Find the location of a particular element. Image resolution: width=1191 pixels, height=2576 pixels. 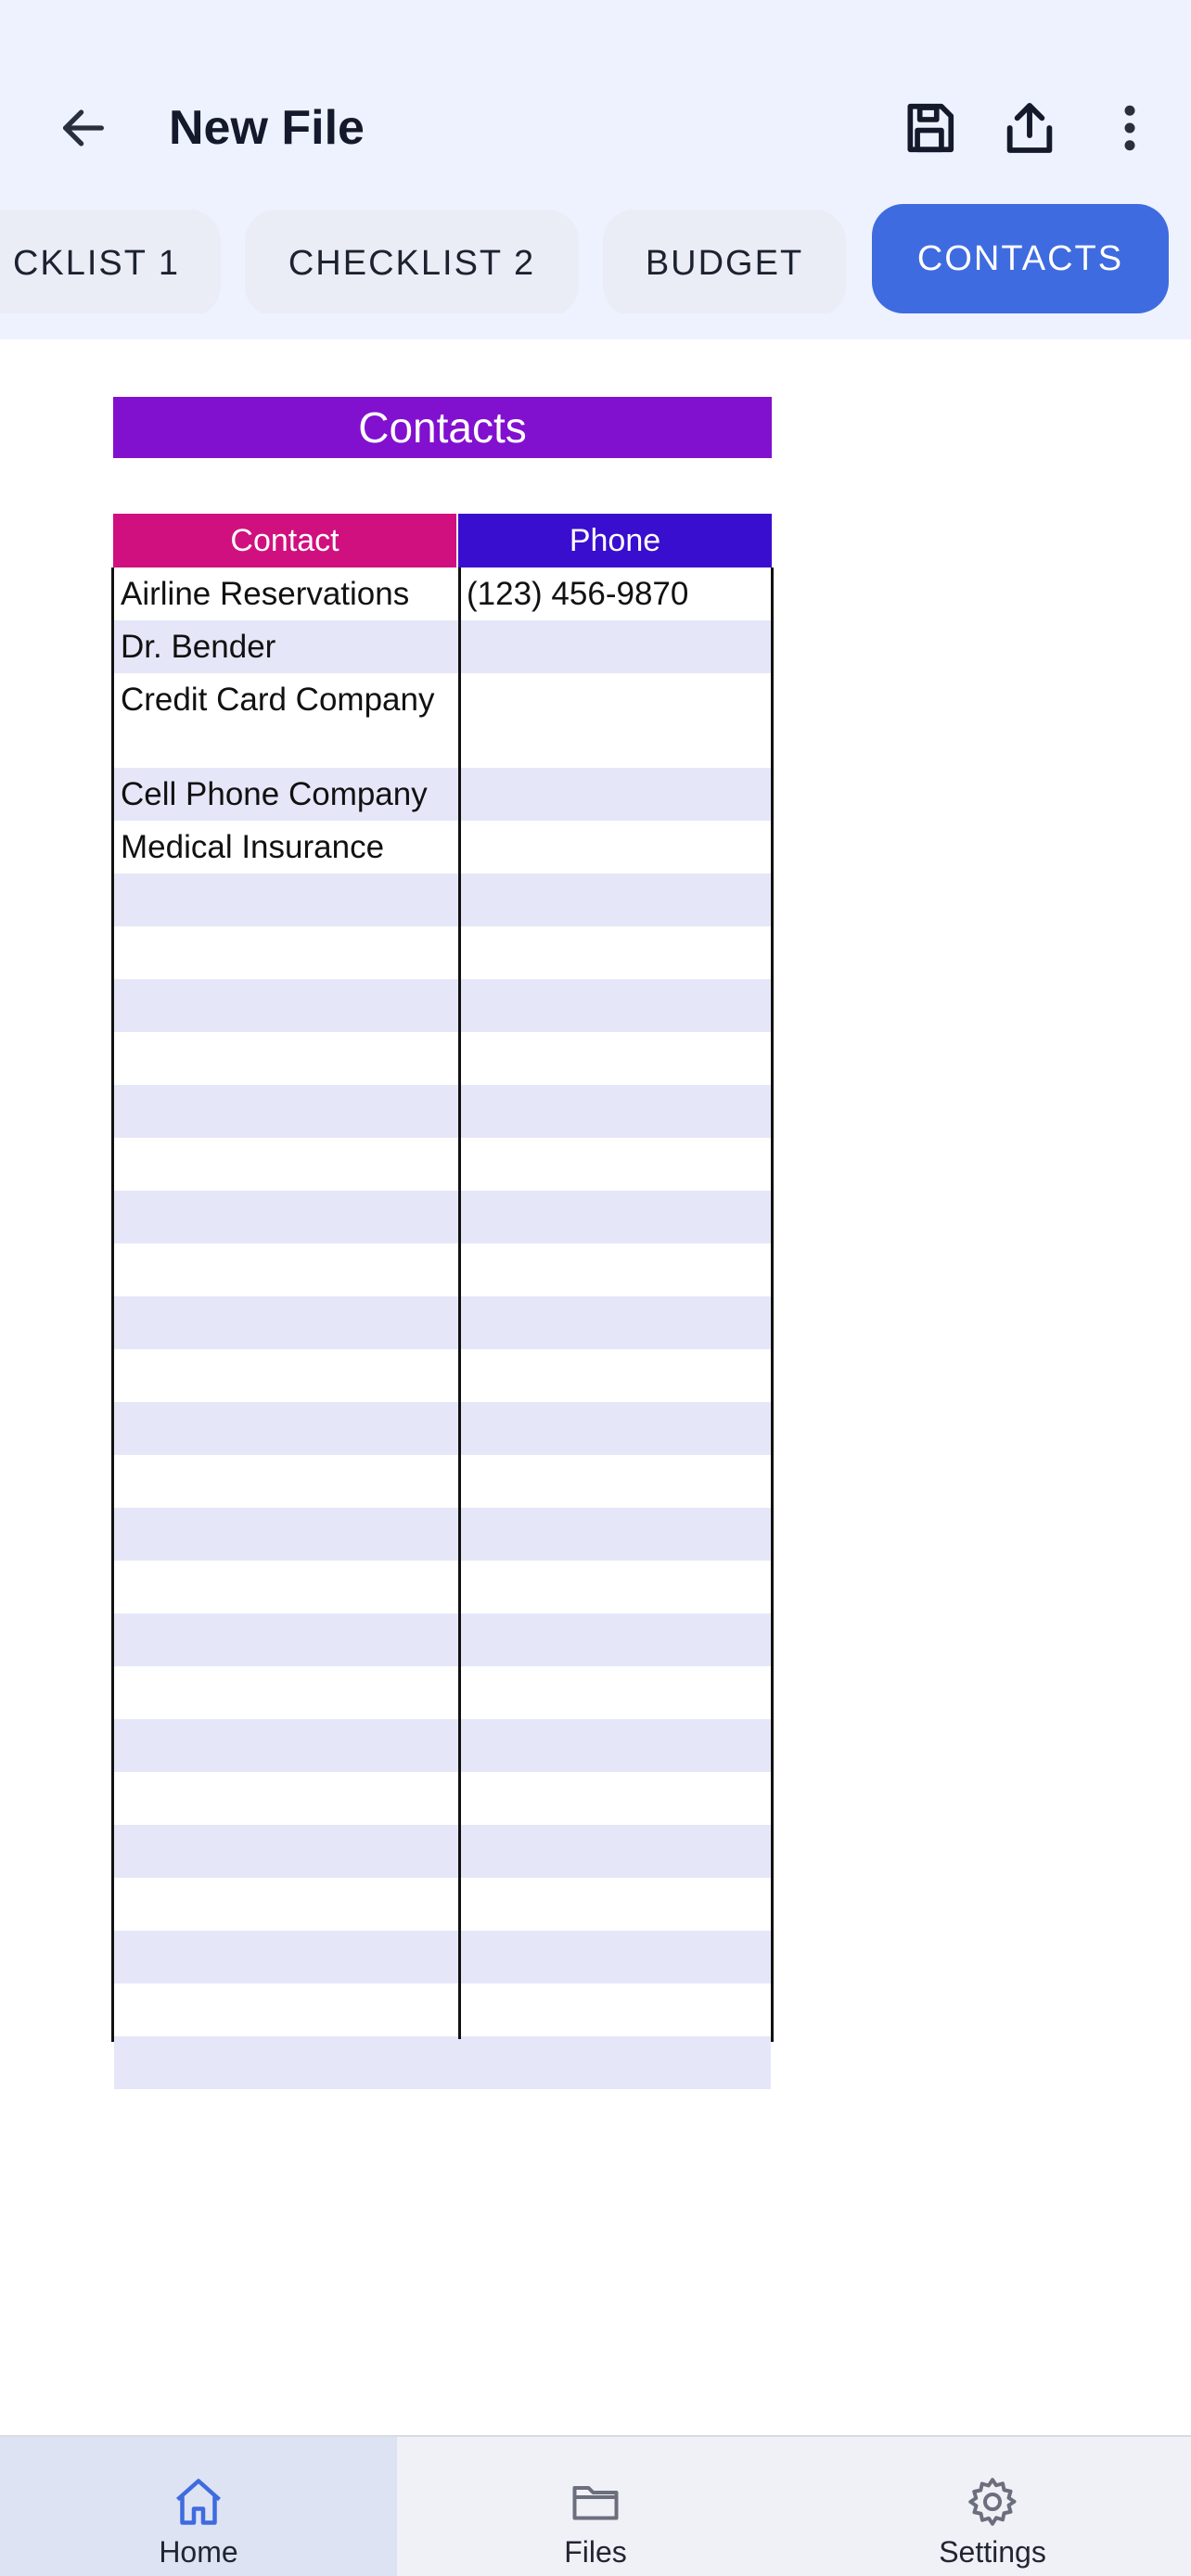

tab-contacts: CONTACTS is located at coordinates (1021, 258).